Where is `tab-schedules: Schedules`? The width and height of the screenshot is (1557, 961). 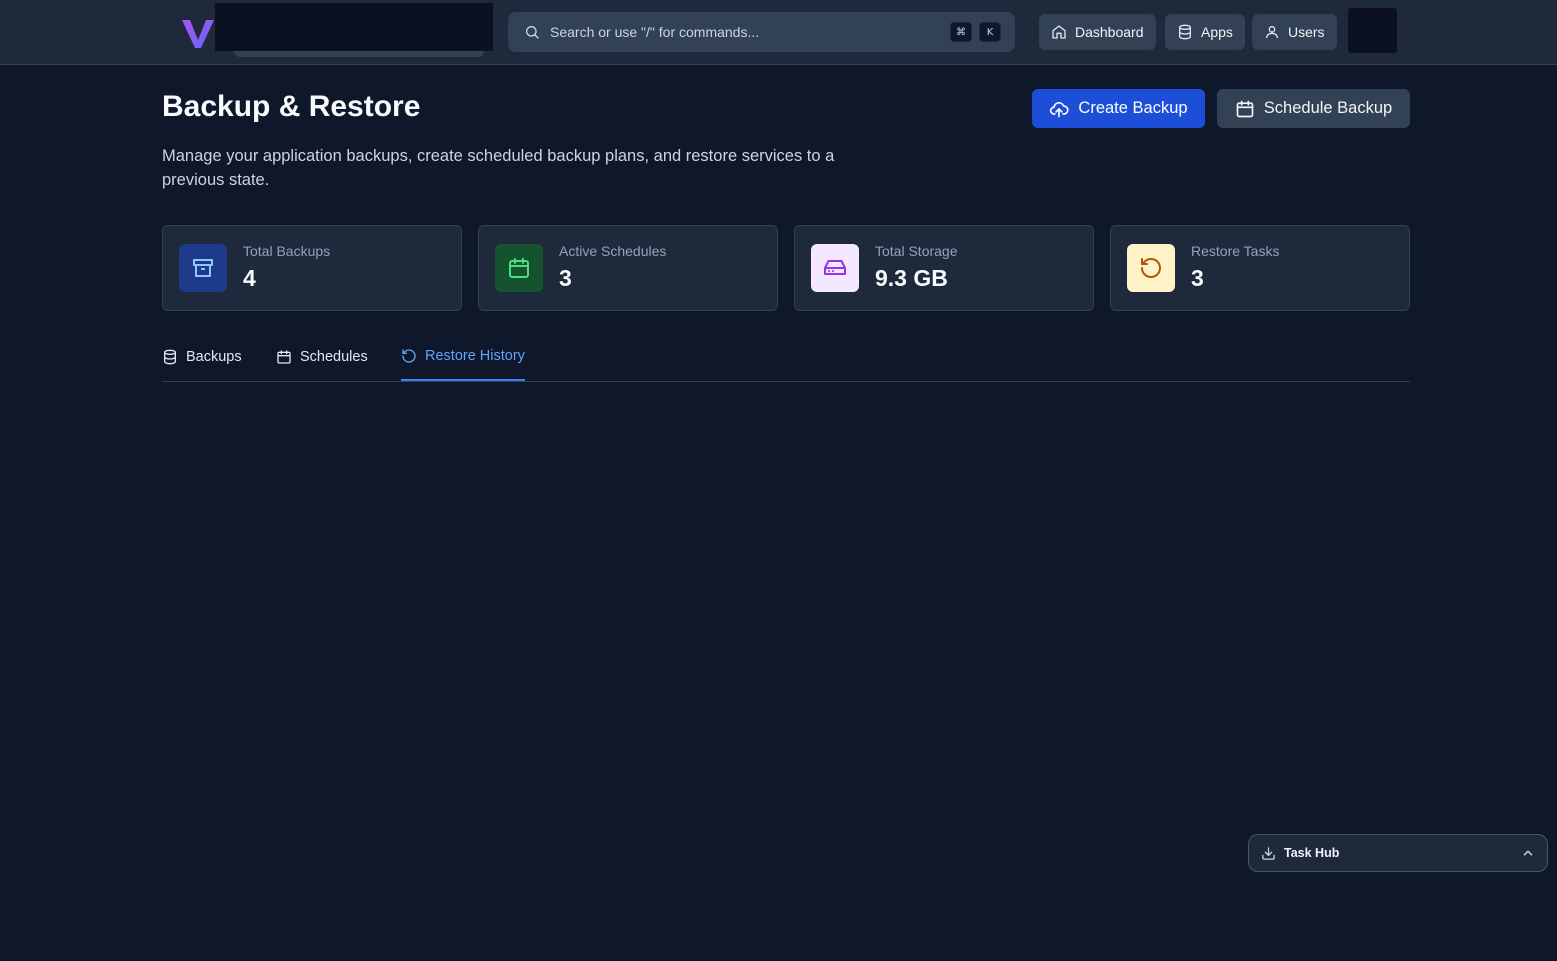
tab-schedules: Schedules is located at coordinates (322, 359).